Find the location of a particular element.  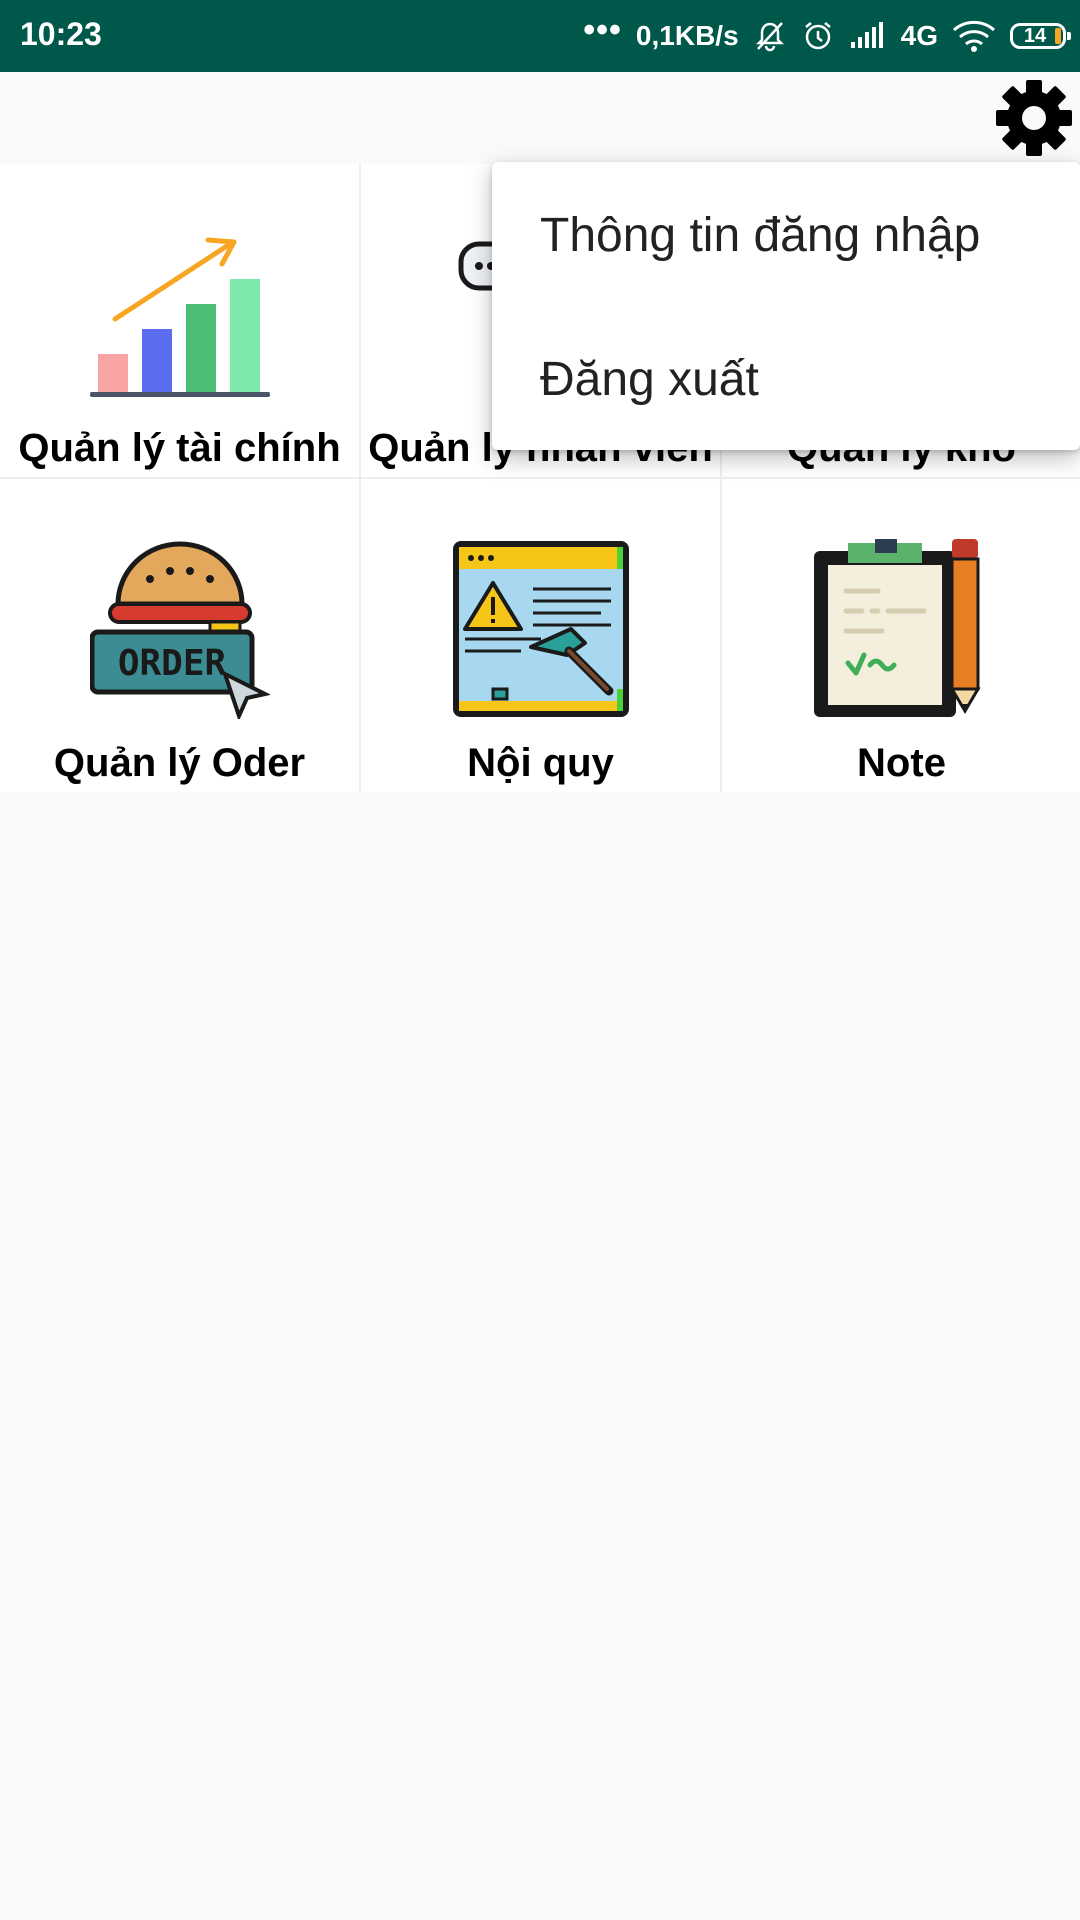

finance-chart-icon is located at coordinates (179, 317).